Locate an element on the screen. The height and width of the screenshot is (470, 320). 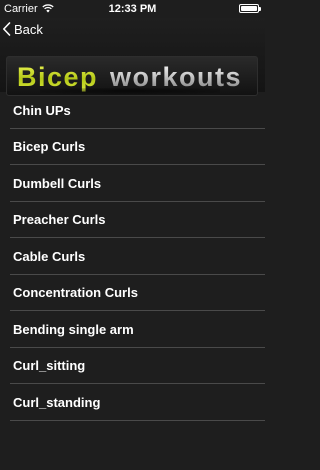
battery-icon is located at coordinates (250, 8).